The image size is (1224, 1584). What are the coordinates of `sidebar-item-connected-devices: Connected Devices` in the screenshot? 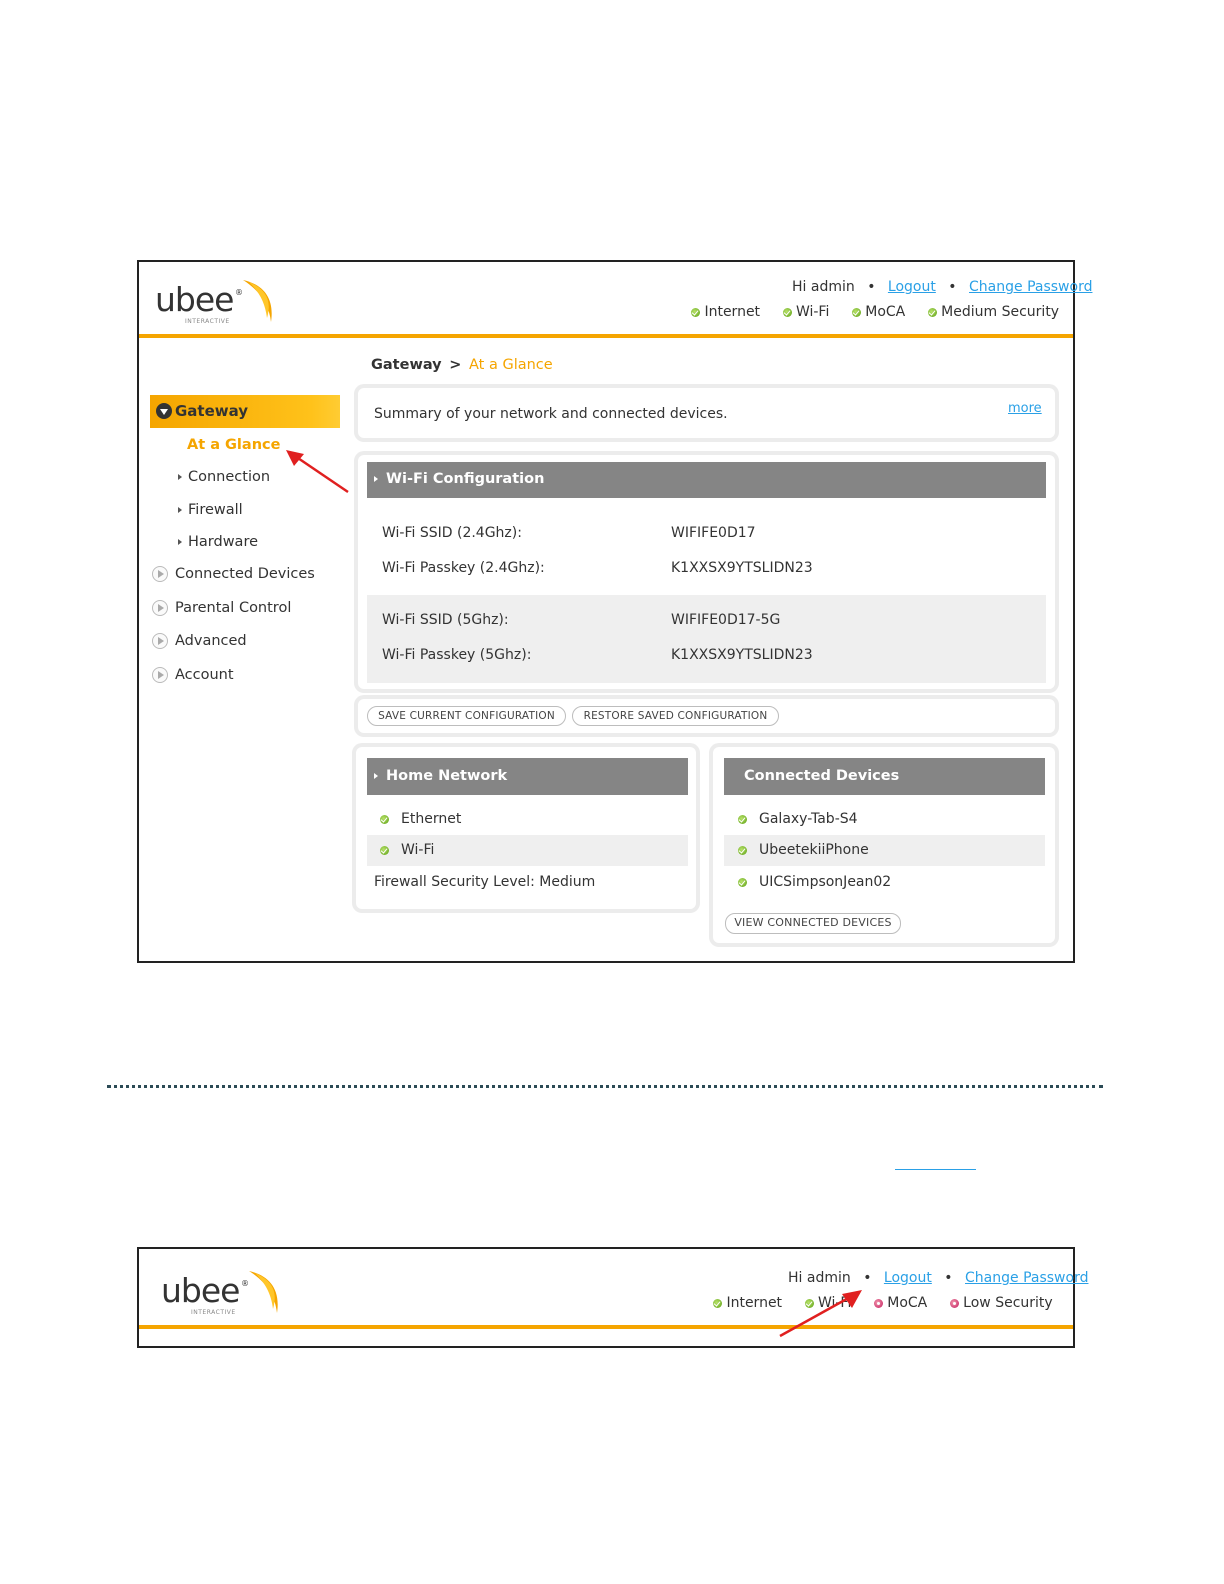 It's located at (233, 574).